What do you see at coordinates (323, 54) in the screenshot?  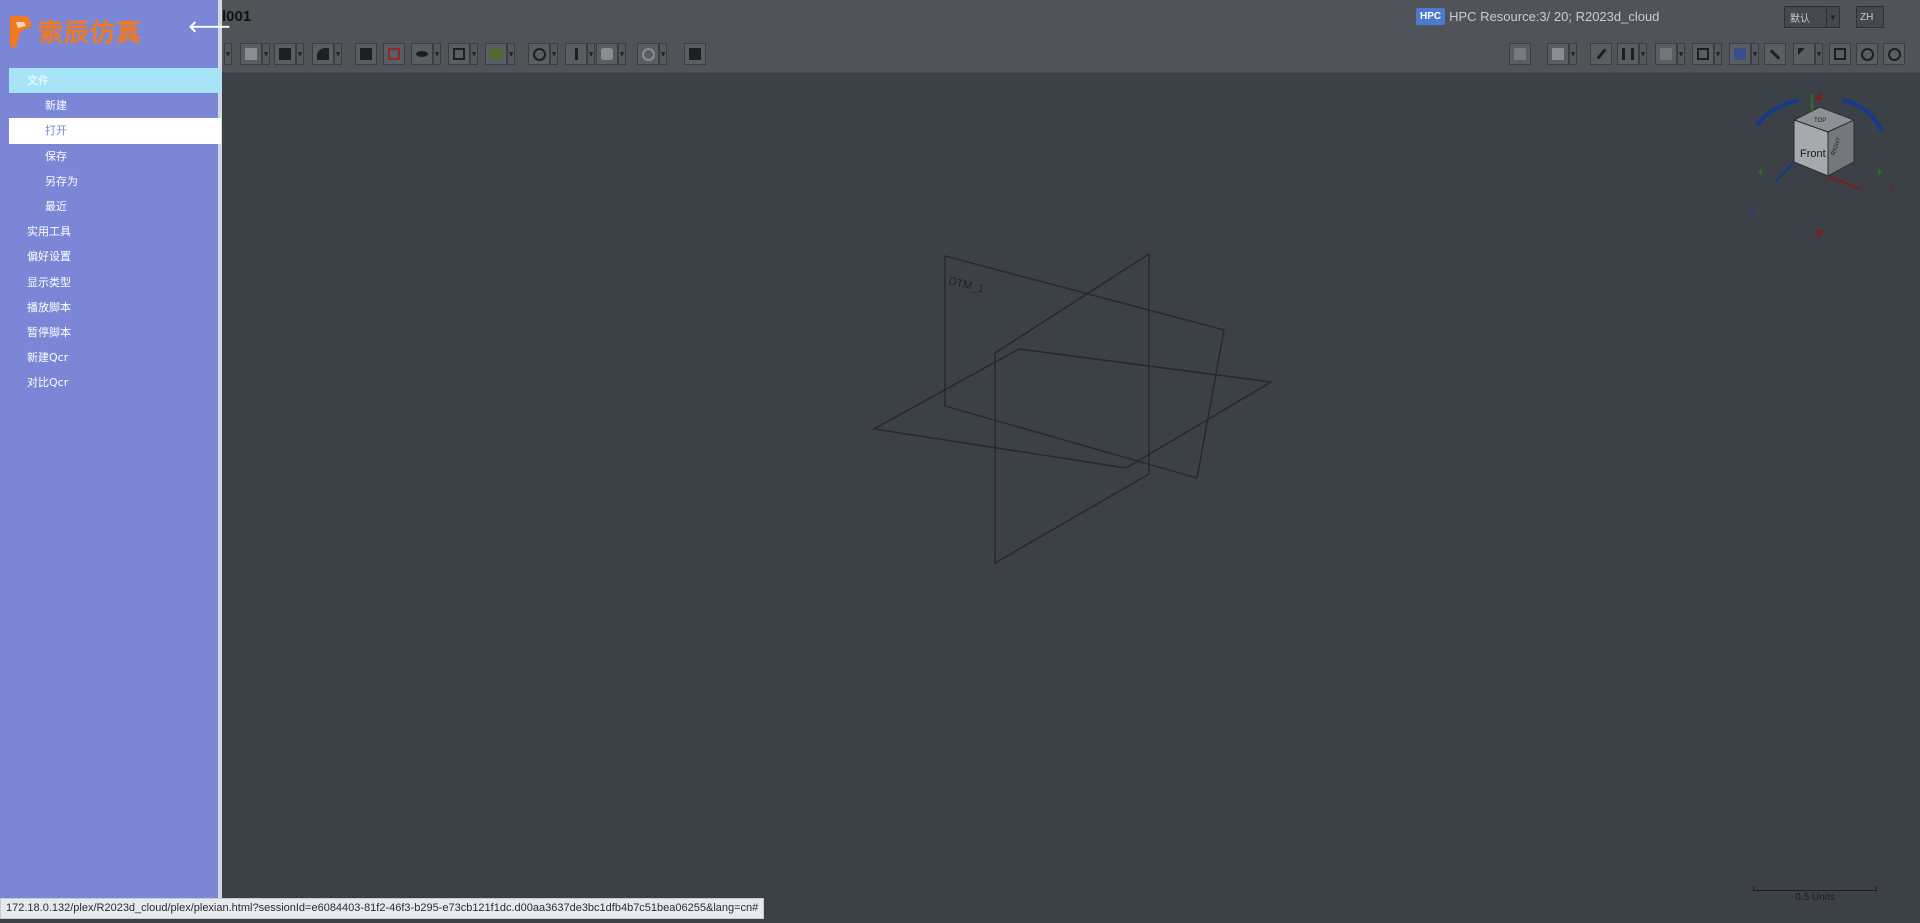 I see `shading-button` at bounding box center [323, 54].